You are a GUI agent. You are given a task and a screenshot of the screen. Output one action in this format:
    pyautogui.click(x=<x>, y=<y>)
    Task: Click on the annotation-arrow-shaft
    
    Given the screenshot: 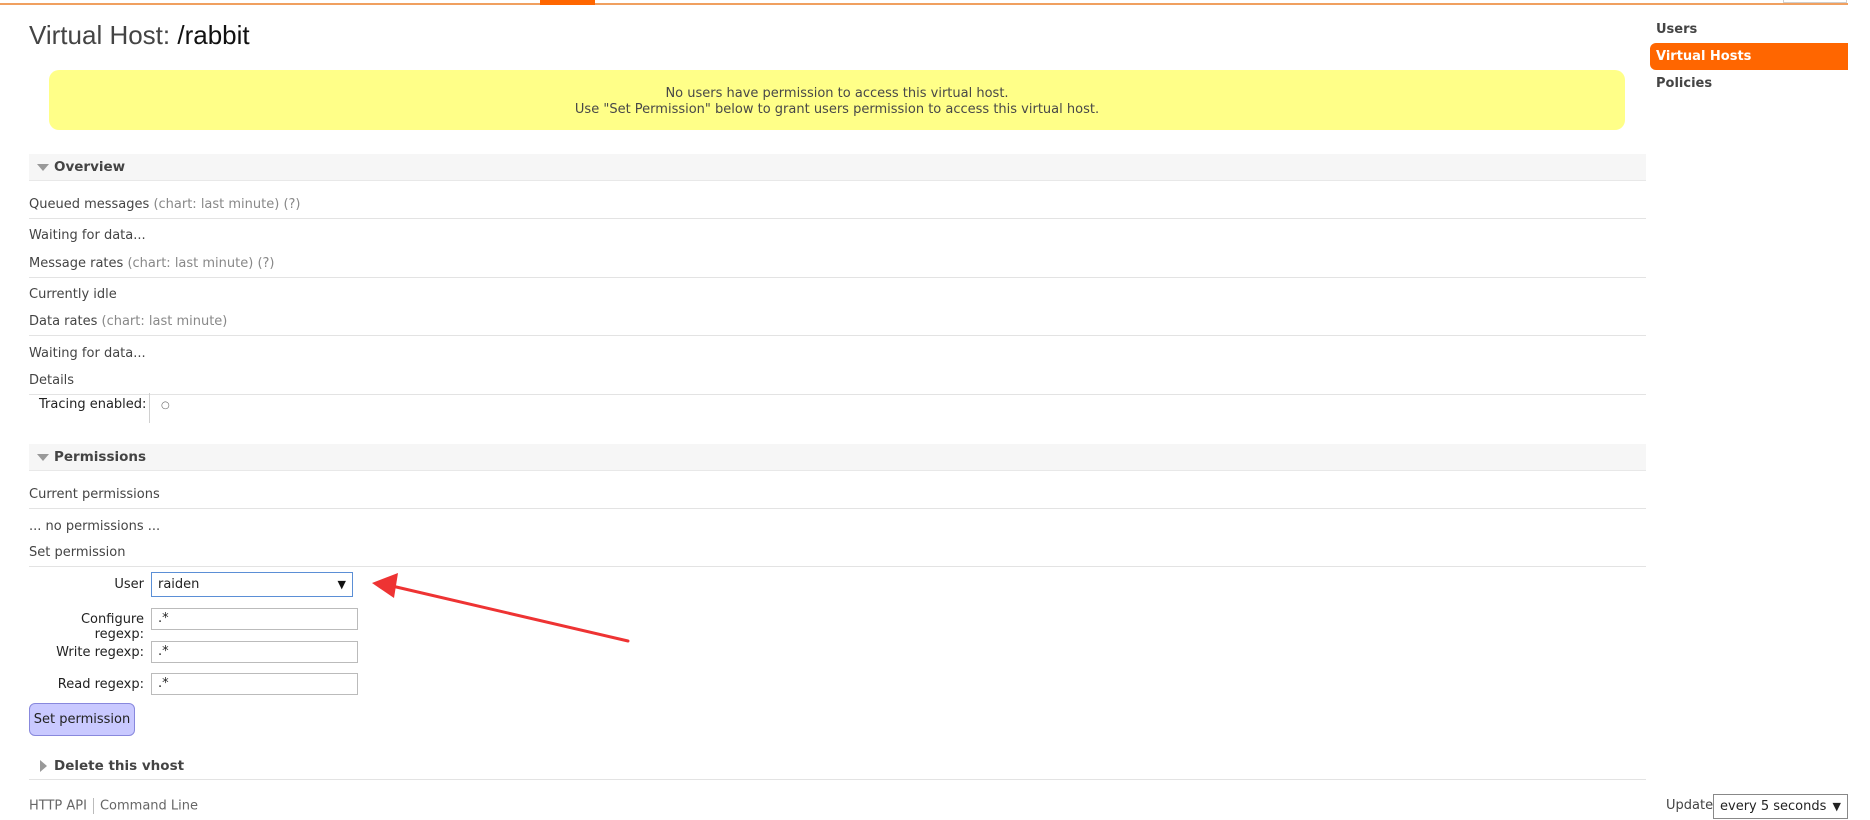 What is the action you would take?
    pyautogui.click(x=510, y=613)
    